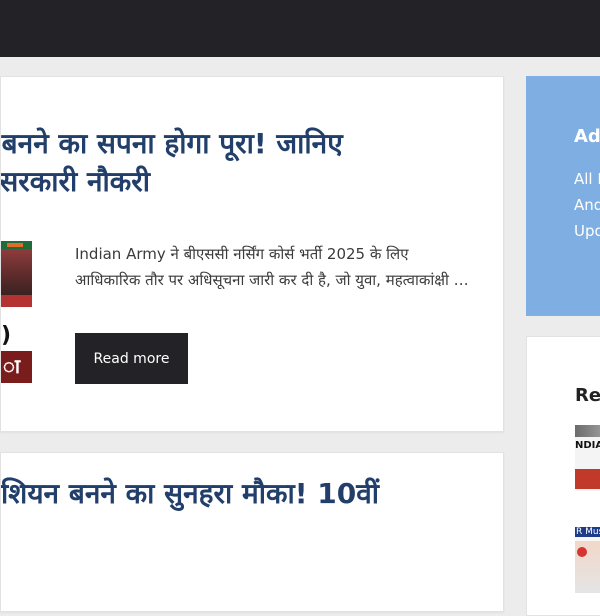  What do you see at coordinates (587, 395) in the screenshot?
I see `recent-posts-title: Rec` at bounding box center [587, 395].